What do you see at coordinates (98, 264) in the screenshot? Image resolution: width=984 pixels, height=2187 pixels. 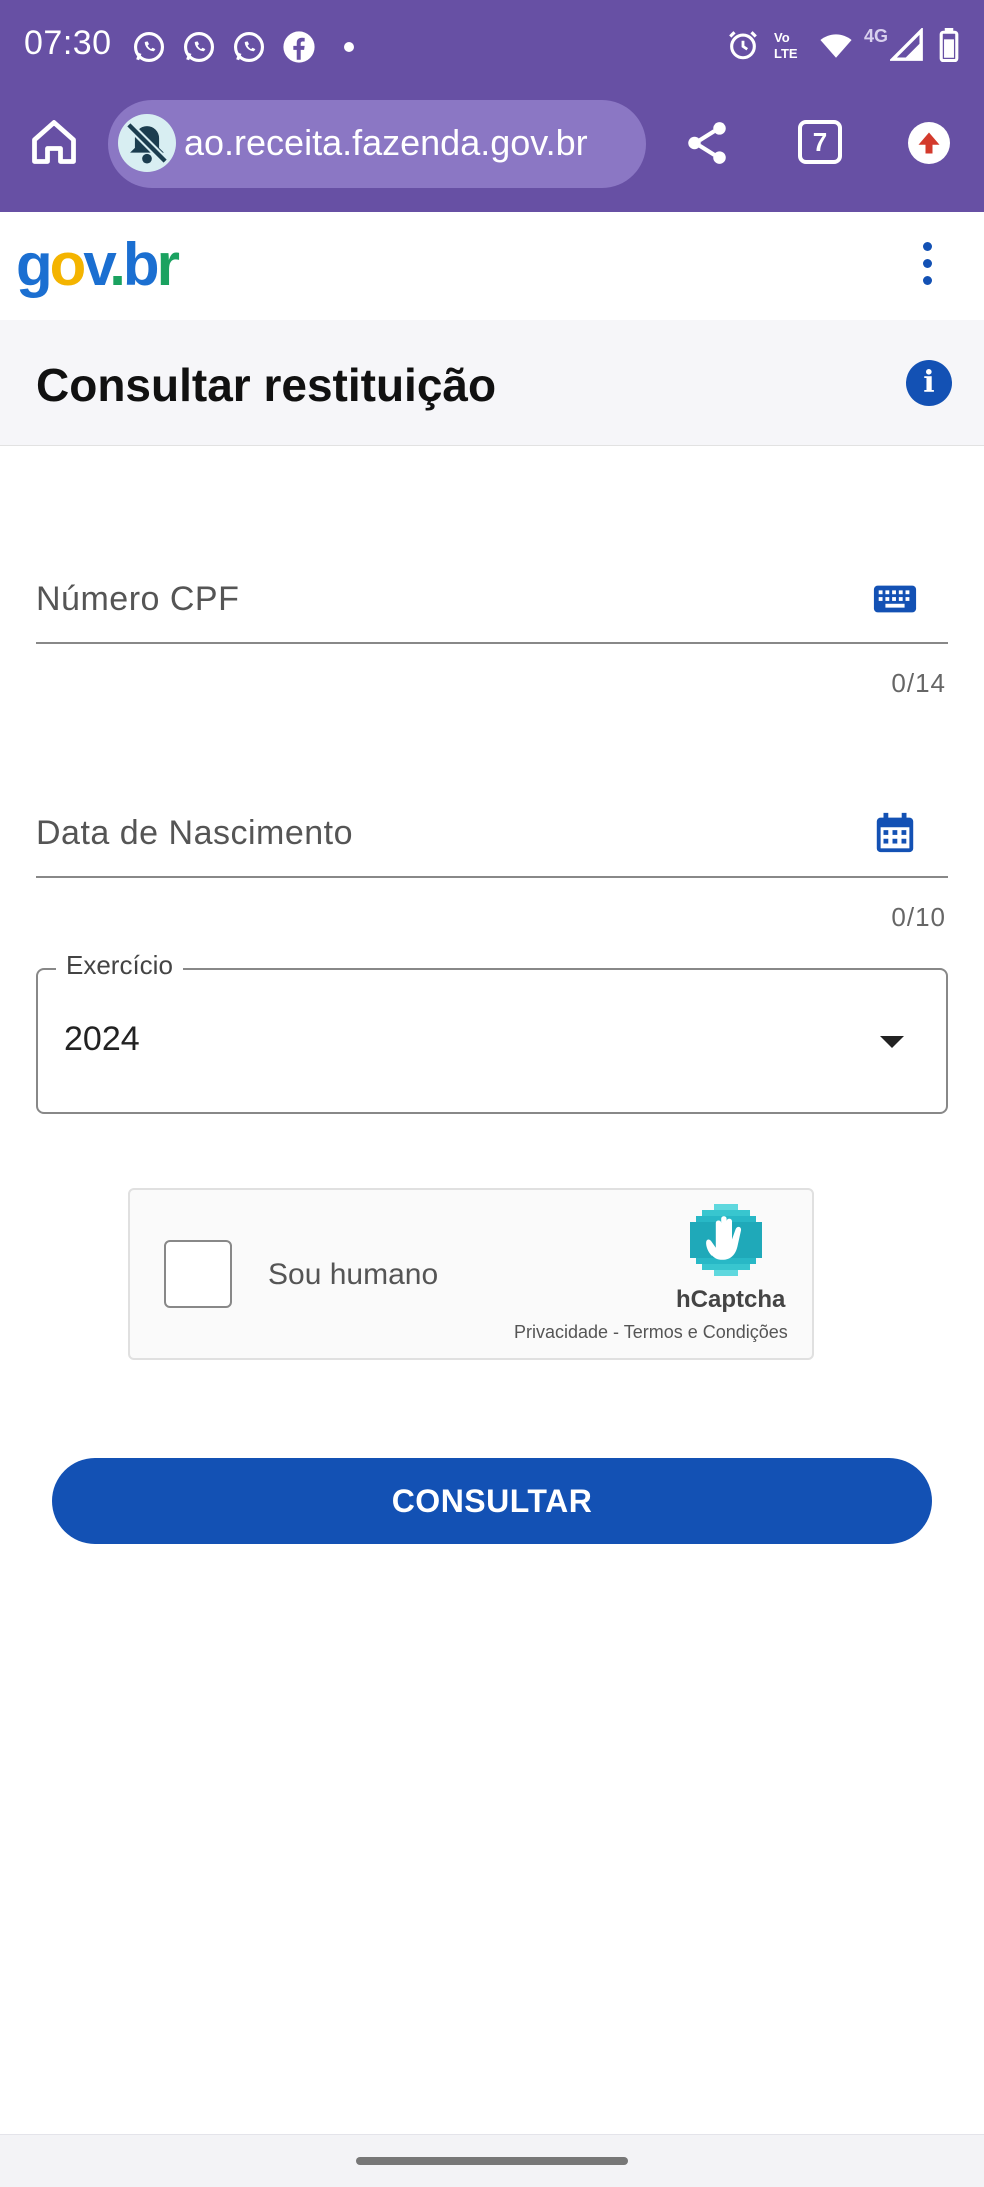 I see `govbr-logo: gov.br` at bounding box center [98, 264].